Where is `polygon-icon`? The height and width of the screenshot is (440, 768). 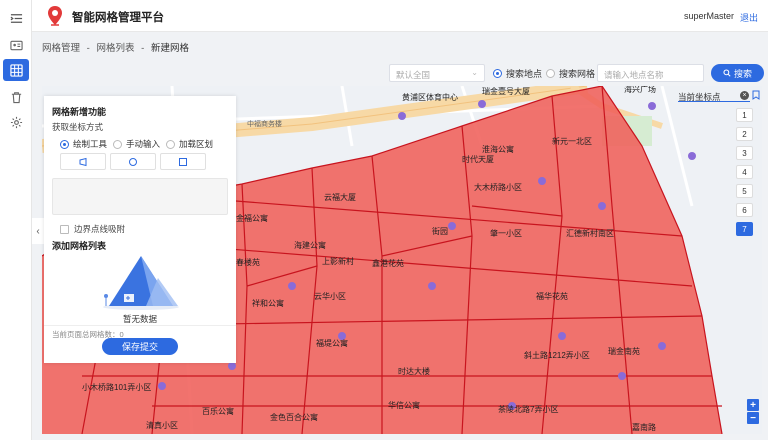 polygon-icon is located at coordinates (83, 161).